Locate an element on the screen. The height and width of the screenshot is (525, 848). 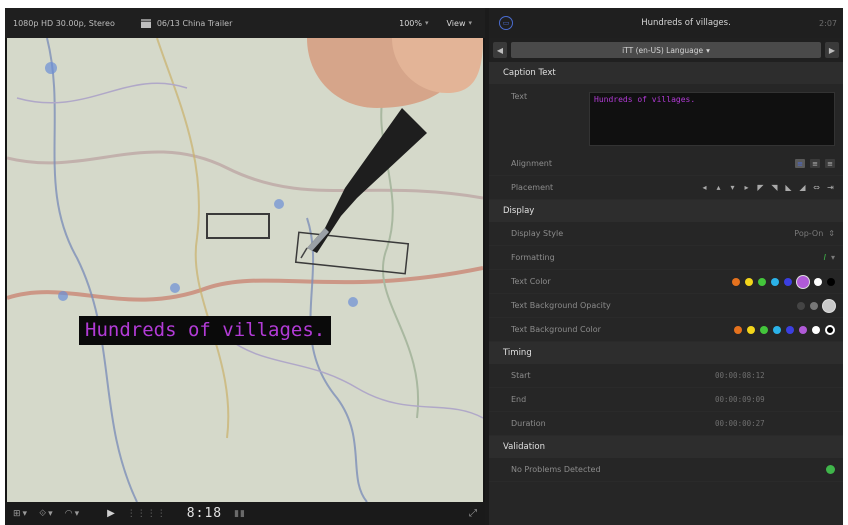
placement-expand-icon: ⇥ is located at coordinates (830, 187).